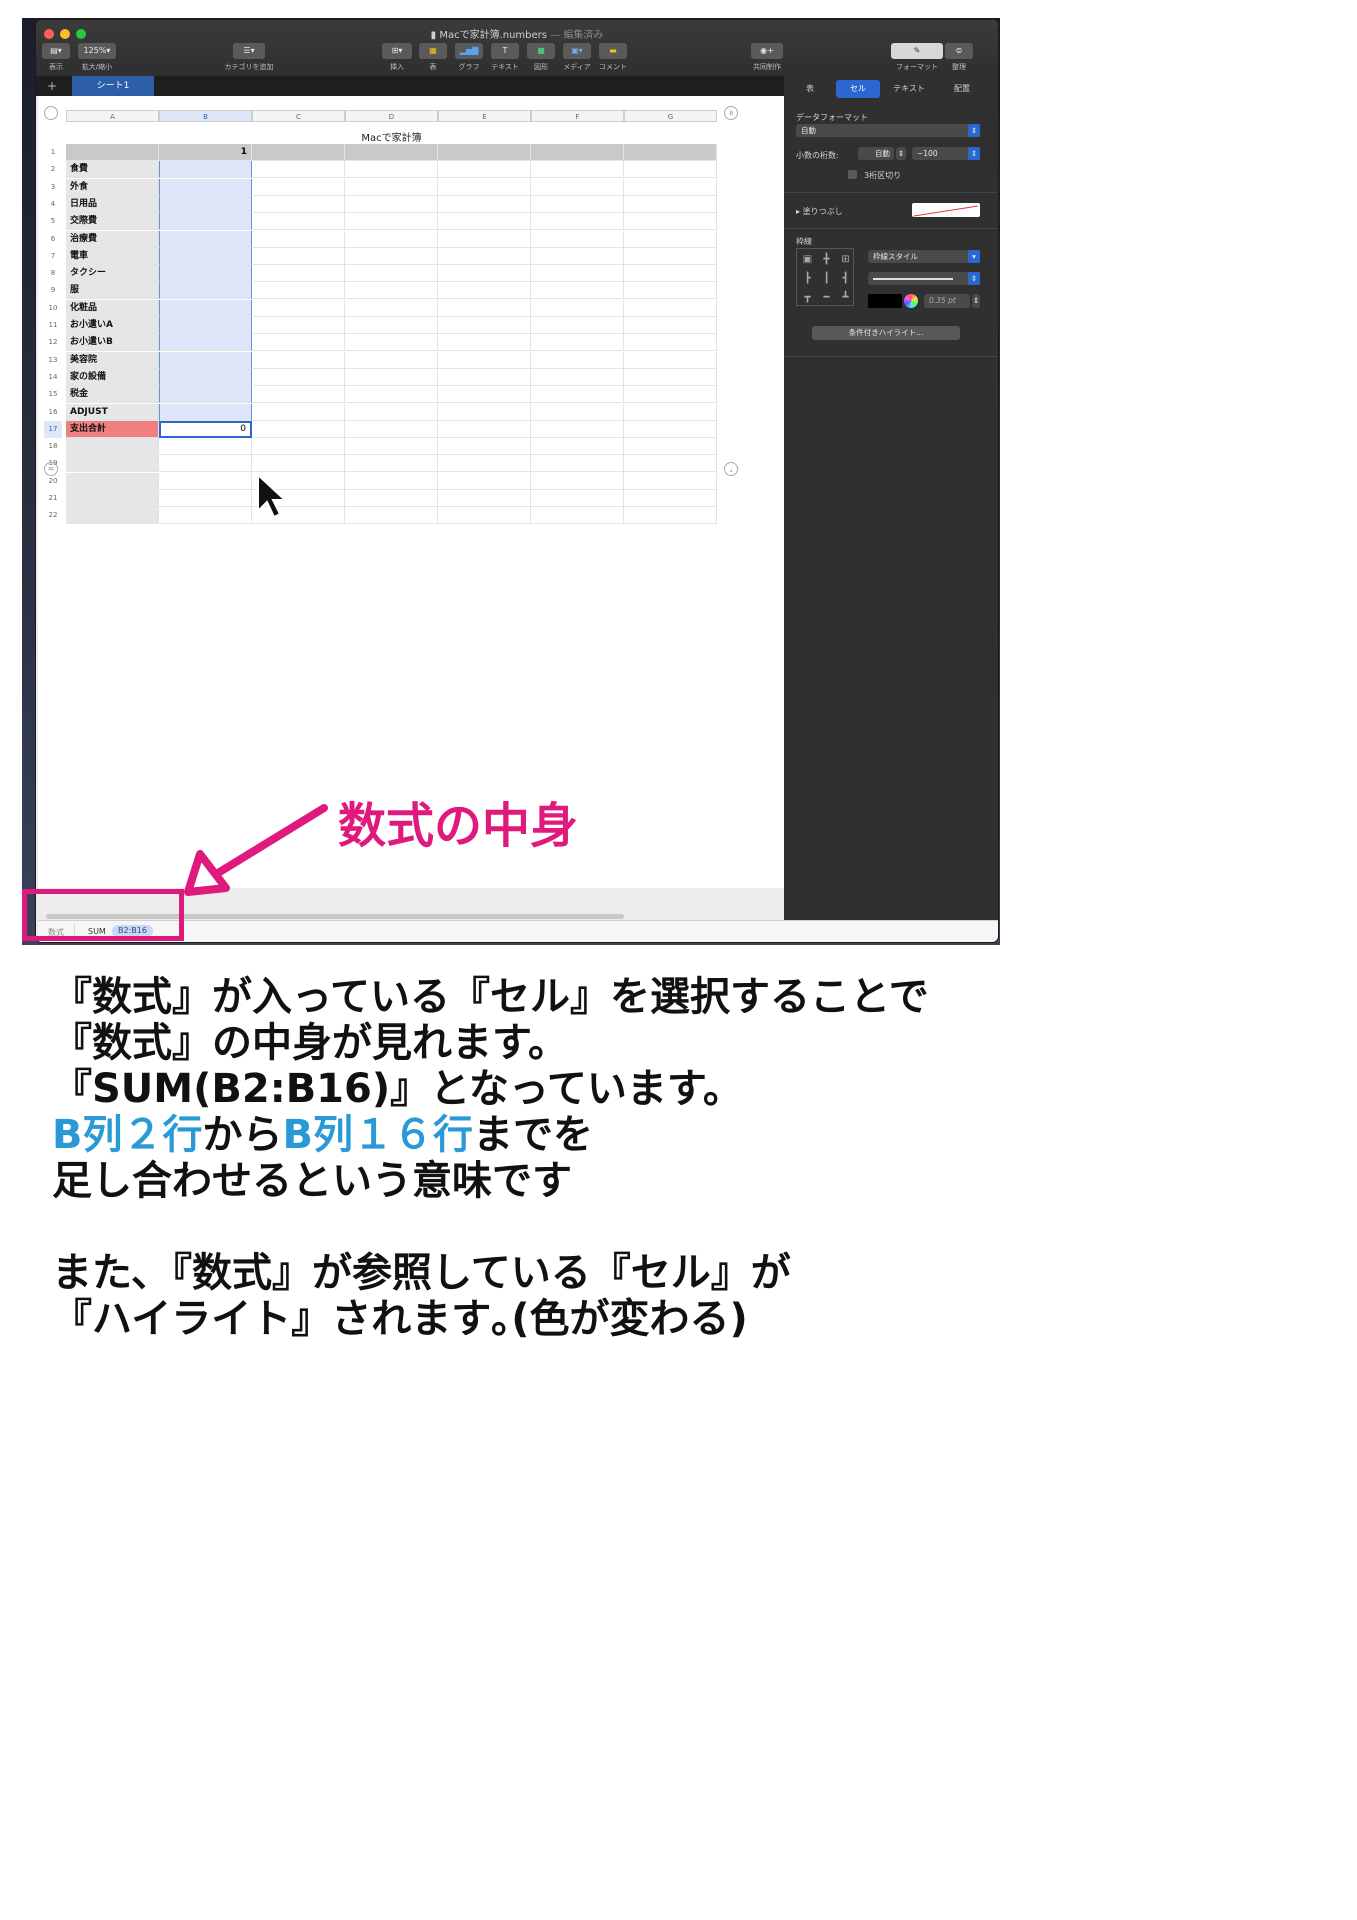 The image size is (1357, 1920). What do you see at coordinates (911, 301) in the screenshot?
I see `color-wheel-icon` at bounding box center [911, 301].